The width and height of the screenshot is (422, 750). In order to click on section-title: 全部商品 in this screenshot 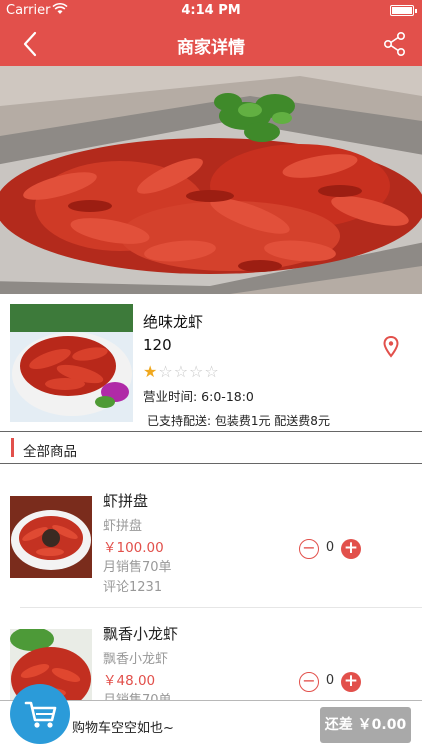, I will do `click(50, 452)`.